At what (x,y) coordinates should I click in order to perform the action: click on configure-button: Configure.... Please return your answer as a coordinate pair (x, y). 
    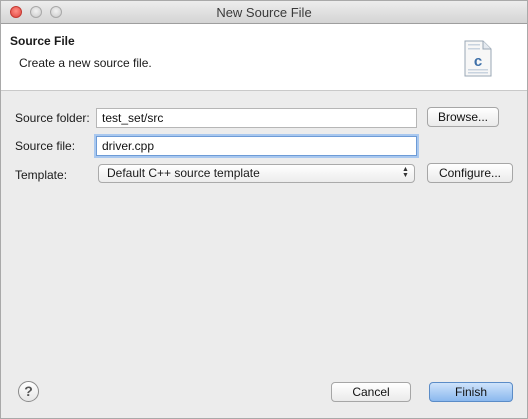
    Looking at the image, I should click on (470, 173).